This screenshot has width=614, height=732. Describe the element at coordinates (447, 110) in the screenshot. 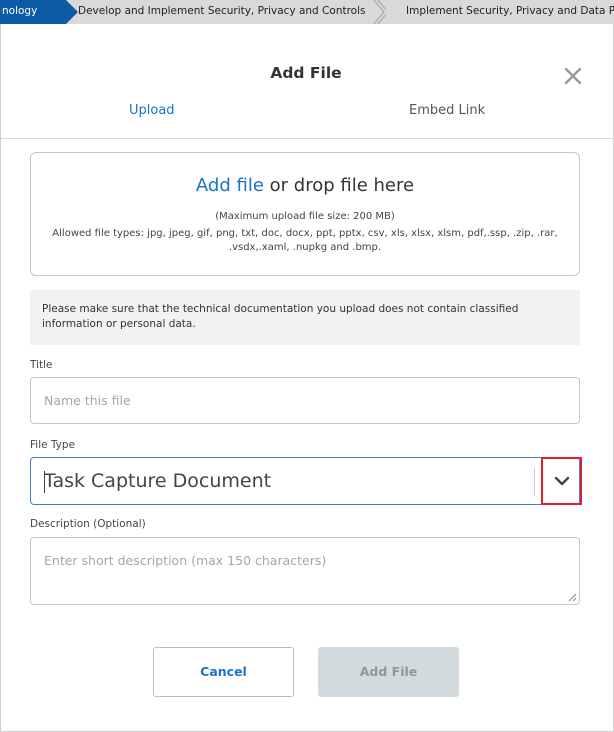

I see `tab-embed-link: Embed Link` at that location.